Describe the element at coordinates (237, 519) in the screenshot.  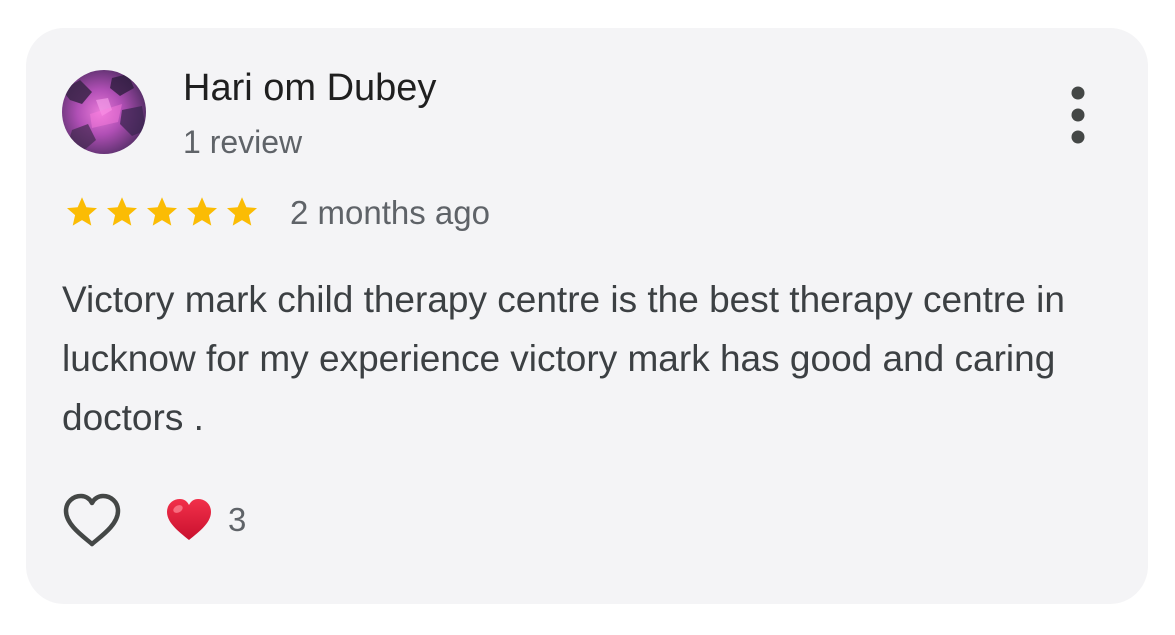
I see `reaction-count: 3` at that location.